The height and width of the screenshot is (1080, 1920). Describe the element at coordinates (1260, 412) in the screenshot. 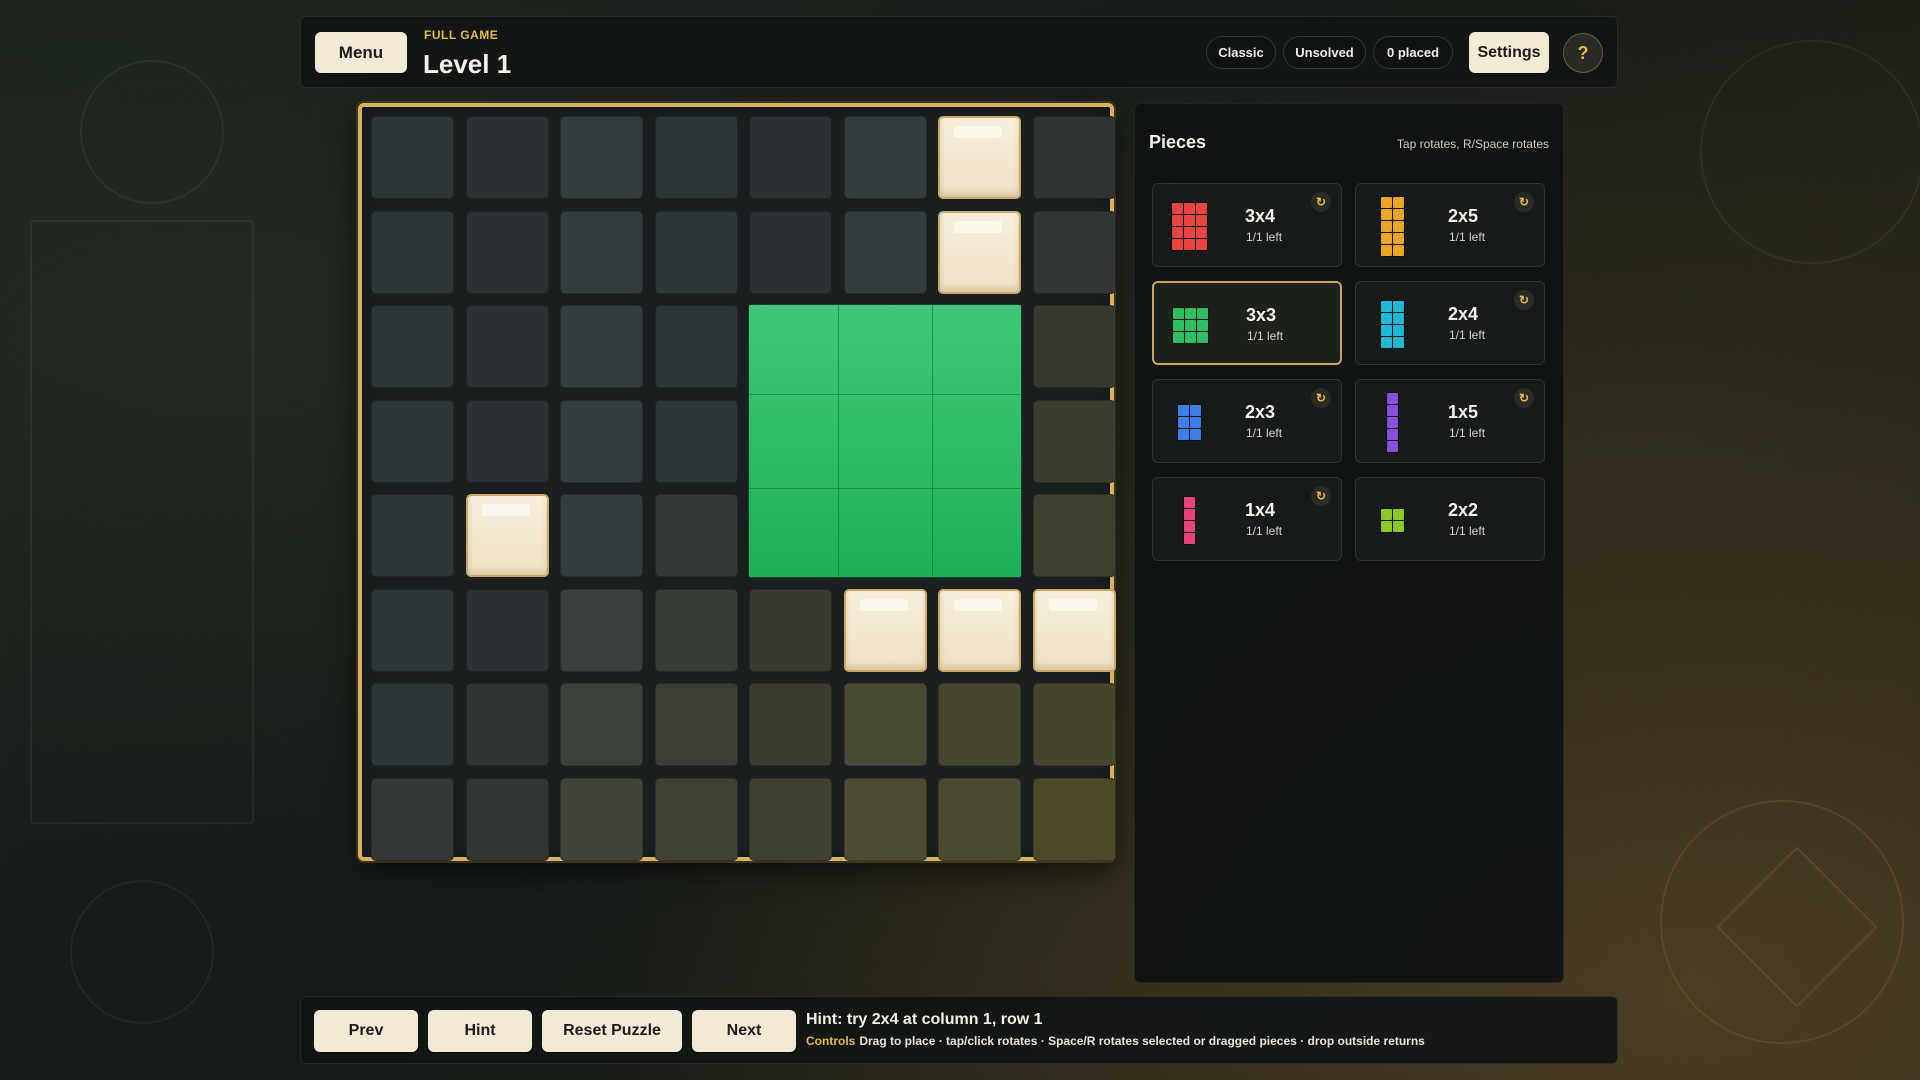

I see `piece-name: 2x3` at that location.